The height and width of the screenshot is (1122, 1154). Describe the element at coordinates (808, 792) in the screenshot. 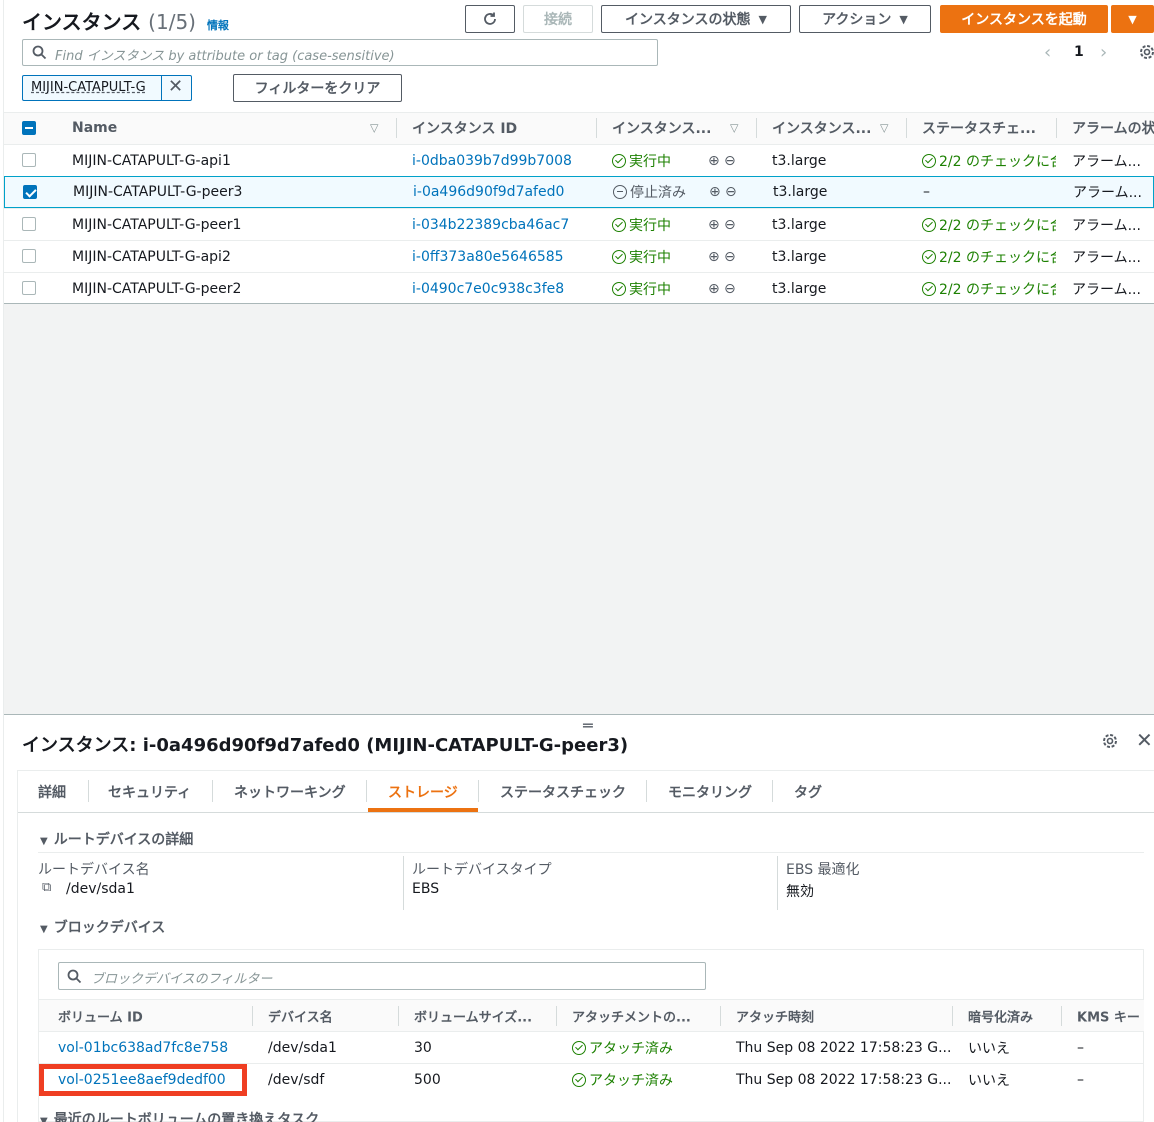

I see `tab-tags: タグ` at that location.